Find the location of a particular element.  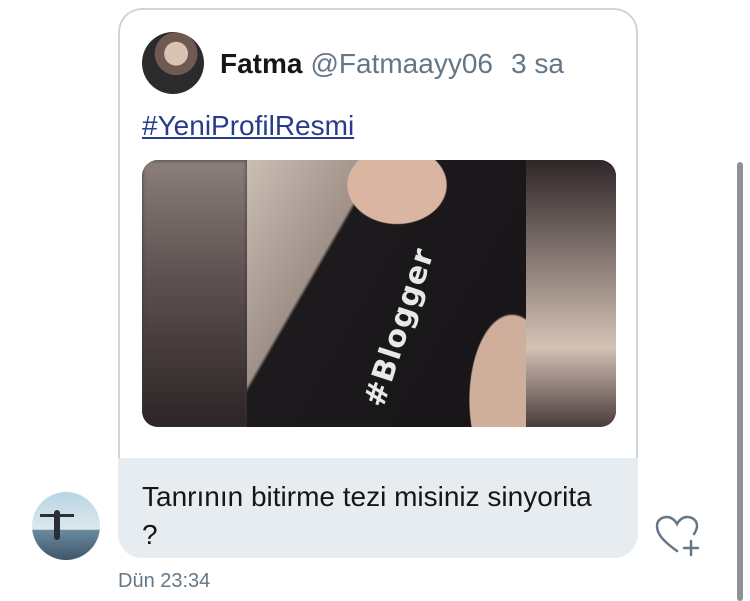

tweet-header: Fatma @Fatmaayy06 3 sa is located at coordinates (392, 64).